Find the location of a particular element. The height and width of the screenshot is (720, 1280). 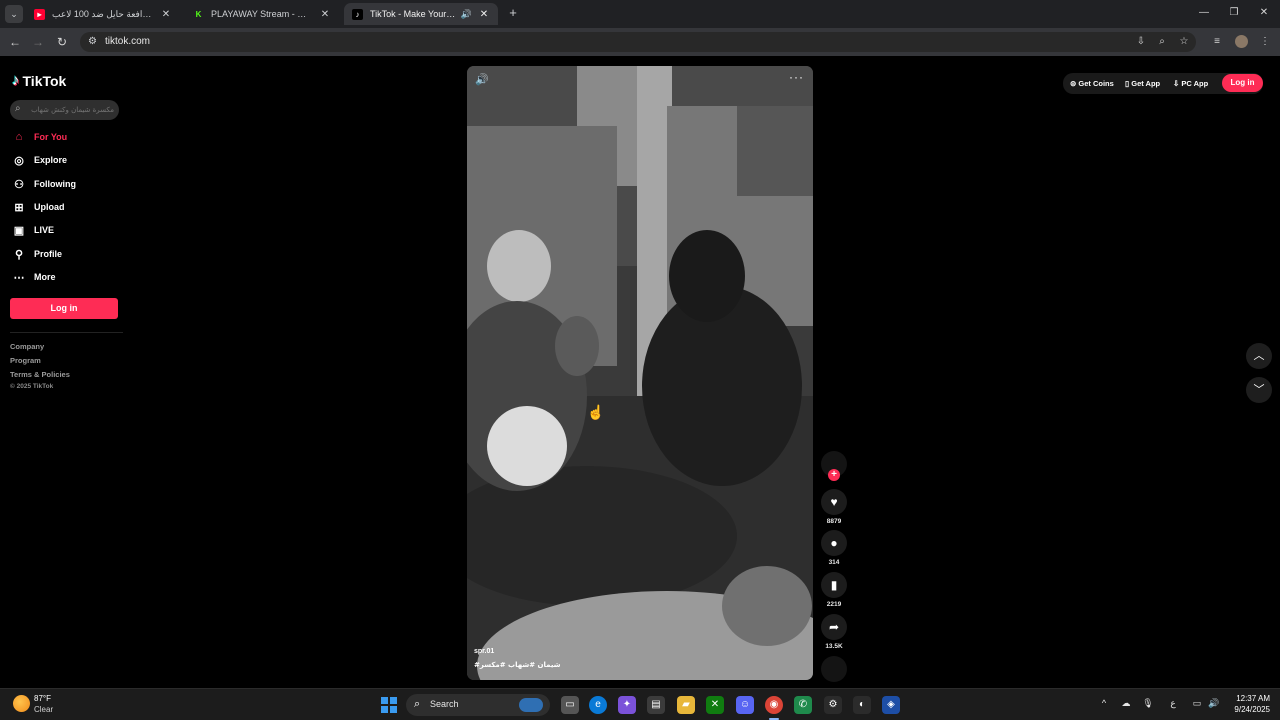

language-indicator: ع is located at coordinates (1173, 703).